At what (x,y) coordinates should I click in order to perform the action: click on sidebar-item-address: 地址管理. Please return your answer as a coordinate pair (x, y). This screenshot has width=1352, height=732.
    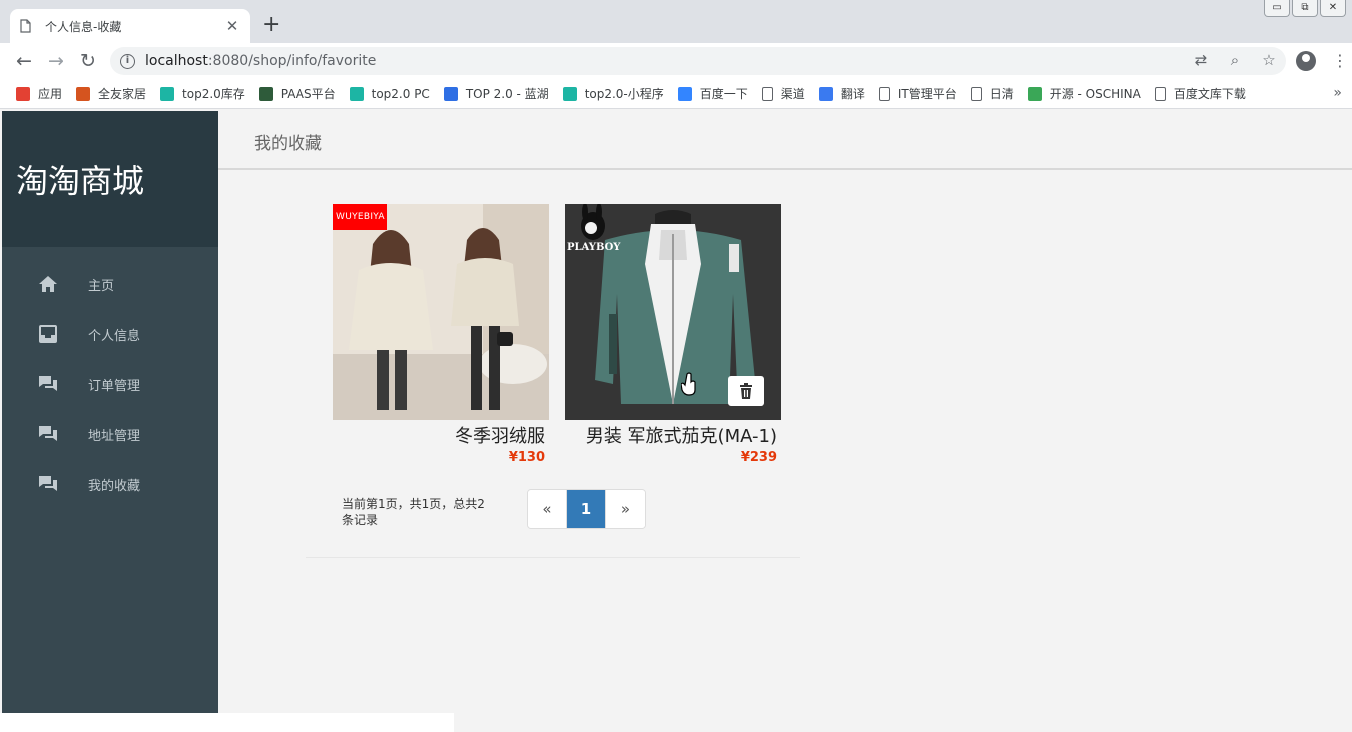
    Looking at the image, I should click on (110, 434).